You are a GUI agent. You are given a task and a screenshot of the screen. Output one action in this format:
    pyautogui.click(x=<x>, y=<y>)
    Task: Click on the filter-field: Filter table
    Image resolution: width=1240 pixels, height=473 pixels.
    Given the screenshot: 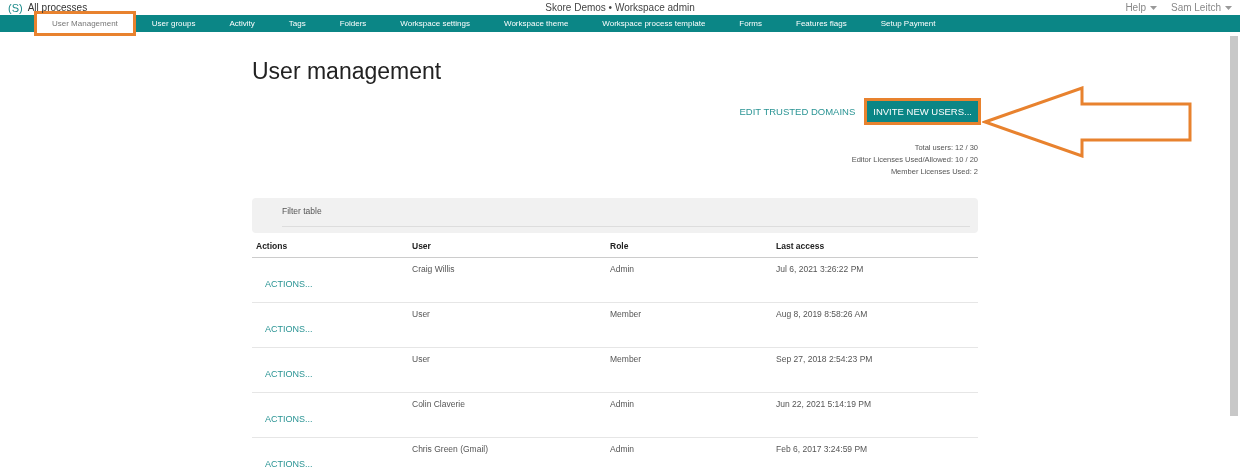 What is the action you would take?
    pyautogui.click(x=615, y=215)
    